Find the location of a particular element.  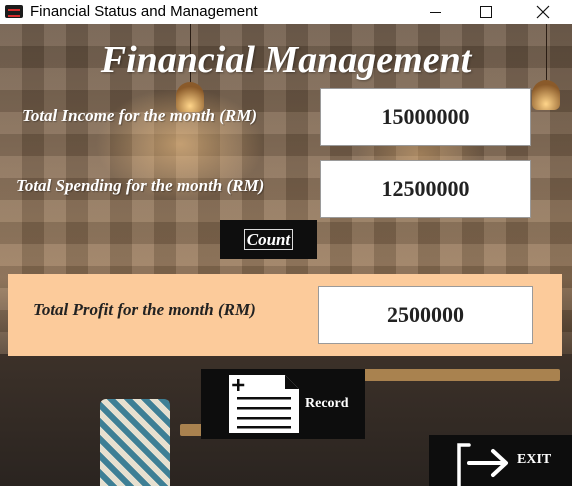

chair is located at coordinates (135, 442).